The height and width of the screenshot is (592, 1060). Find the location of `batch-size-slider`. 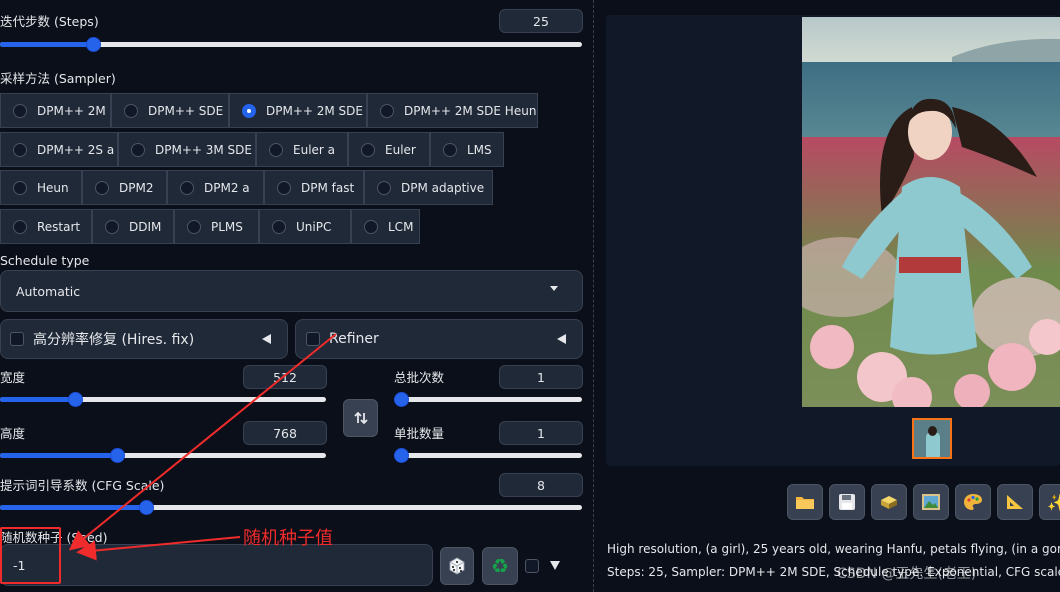

batch-size-slider is located at coordinates (488, 455).